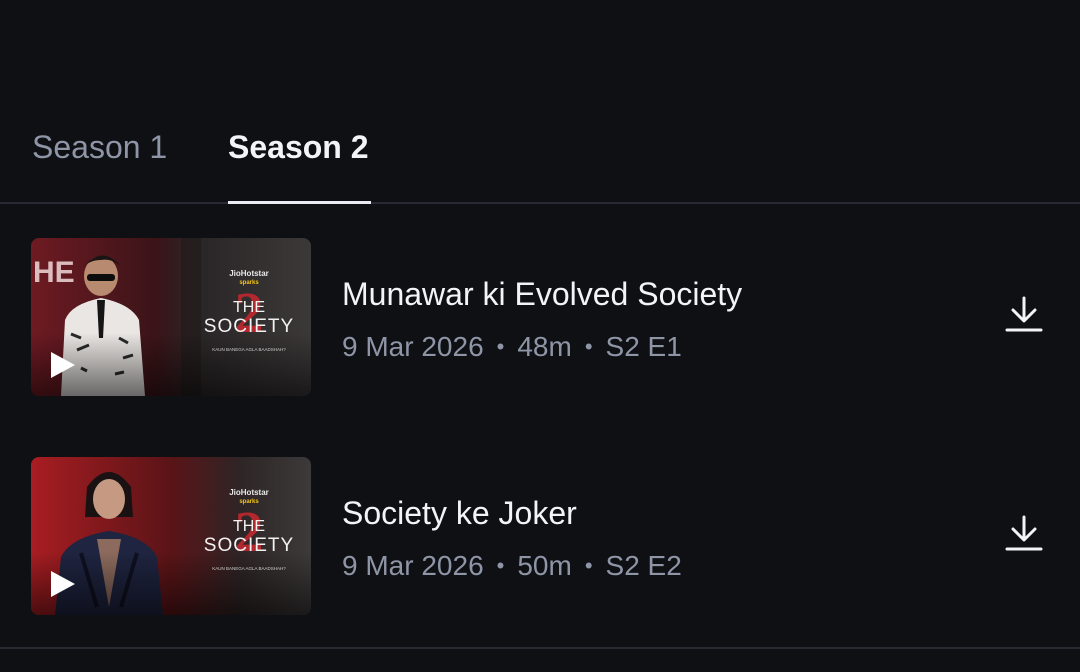  Describe the element at coordinates (512, 347) in the screenshot. I see `episode-meta: 9 Mar 2026 • 48m • S2 E1` at that location.